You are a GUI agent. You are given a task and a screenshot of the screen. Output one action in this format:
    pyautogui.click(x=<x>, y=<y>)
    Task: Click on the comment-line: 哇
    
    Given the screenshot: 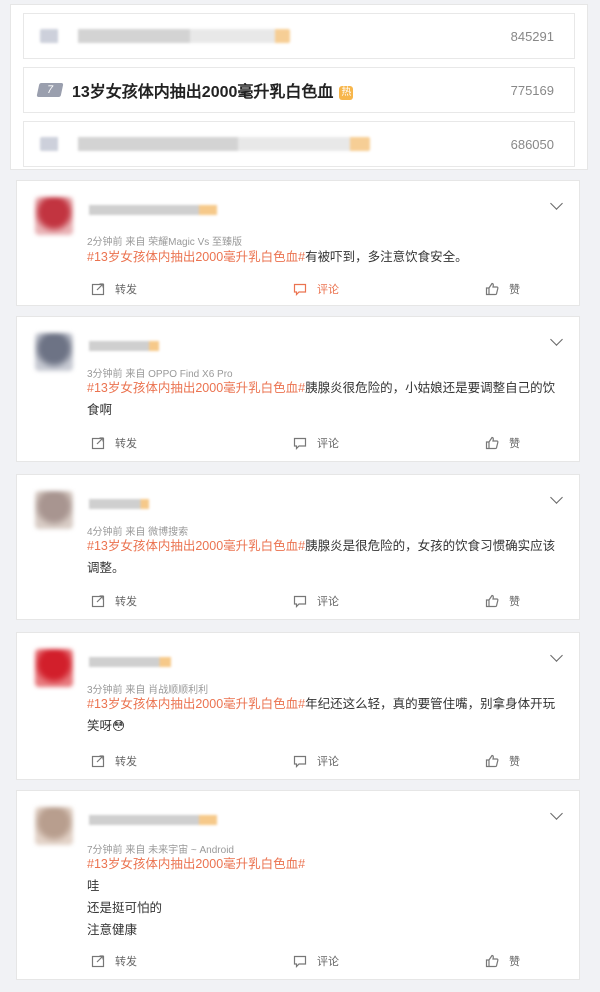 What is the action you would take?
    pyautogui.click(x=93, y=886)
    